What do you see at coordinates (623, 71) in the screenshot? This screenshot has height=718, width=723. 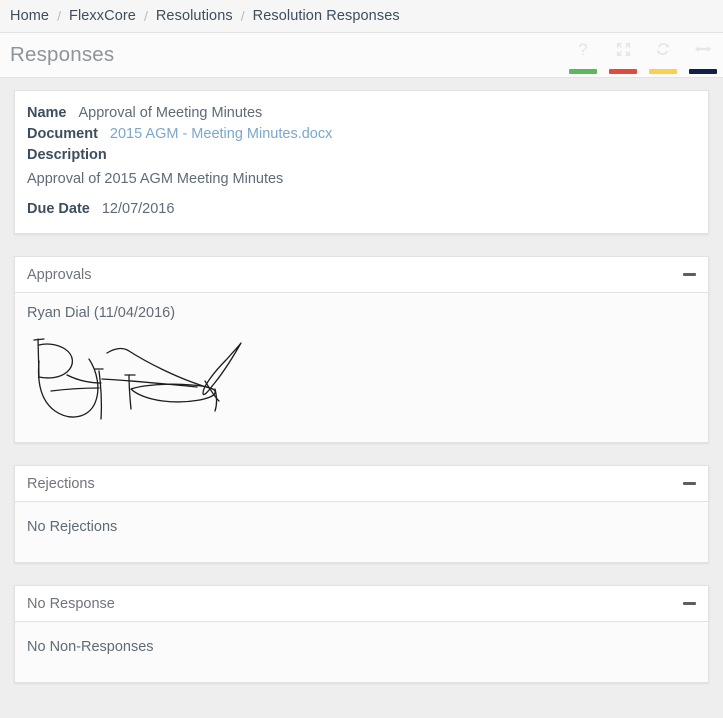 I see `expand-button-accent-bar` at bounding box center [623, 71].